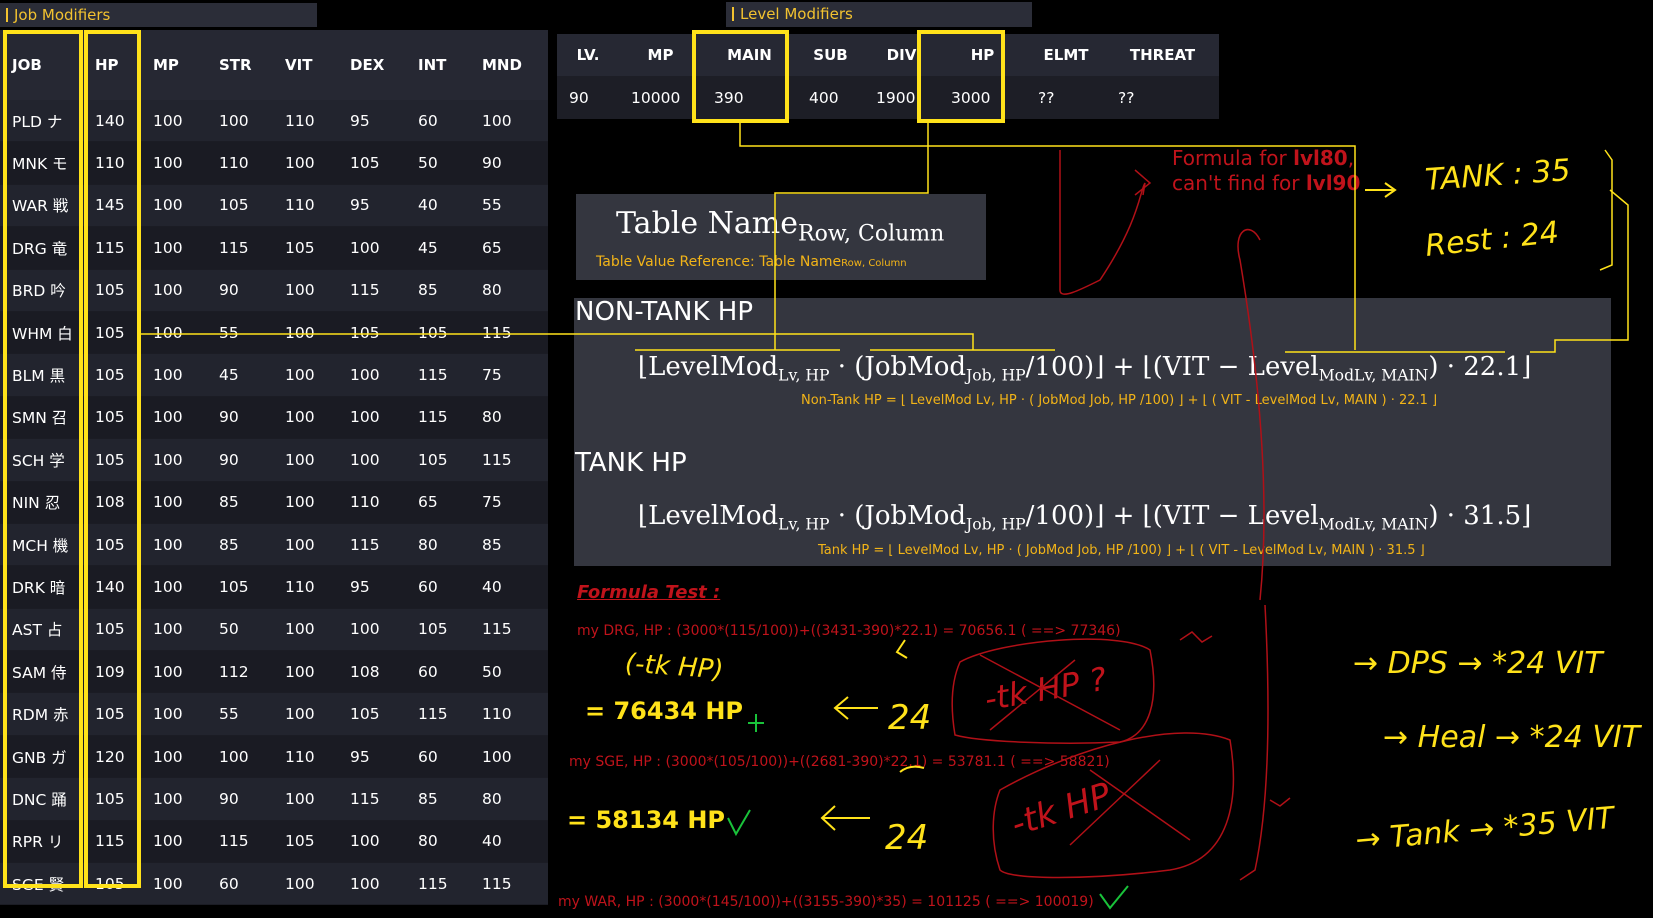 The image size is (1653, 918). I want to click on table-cell: 50, so click(508, 672).